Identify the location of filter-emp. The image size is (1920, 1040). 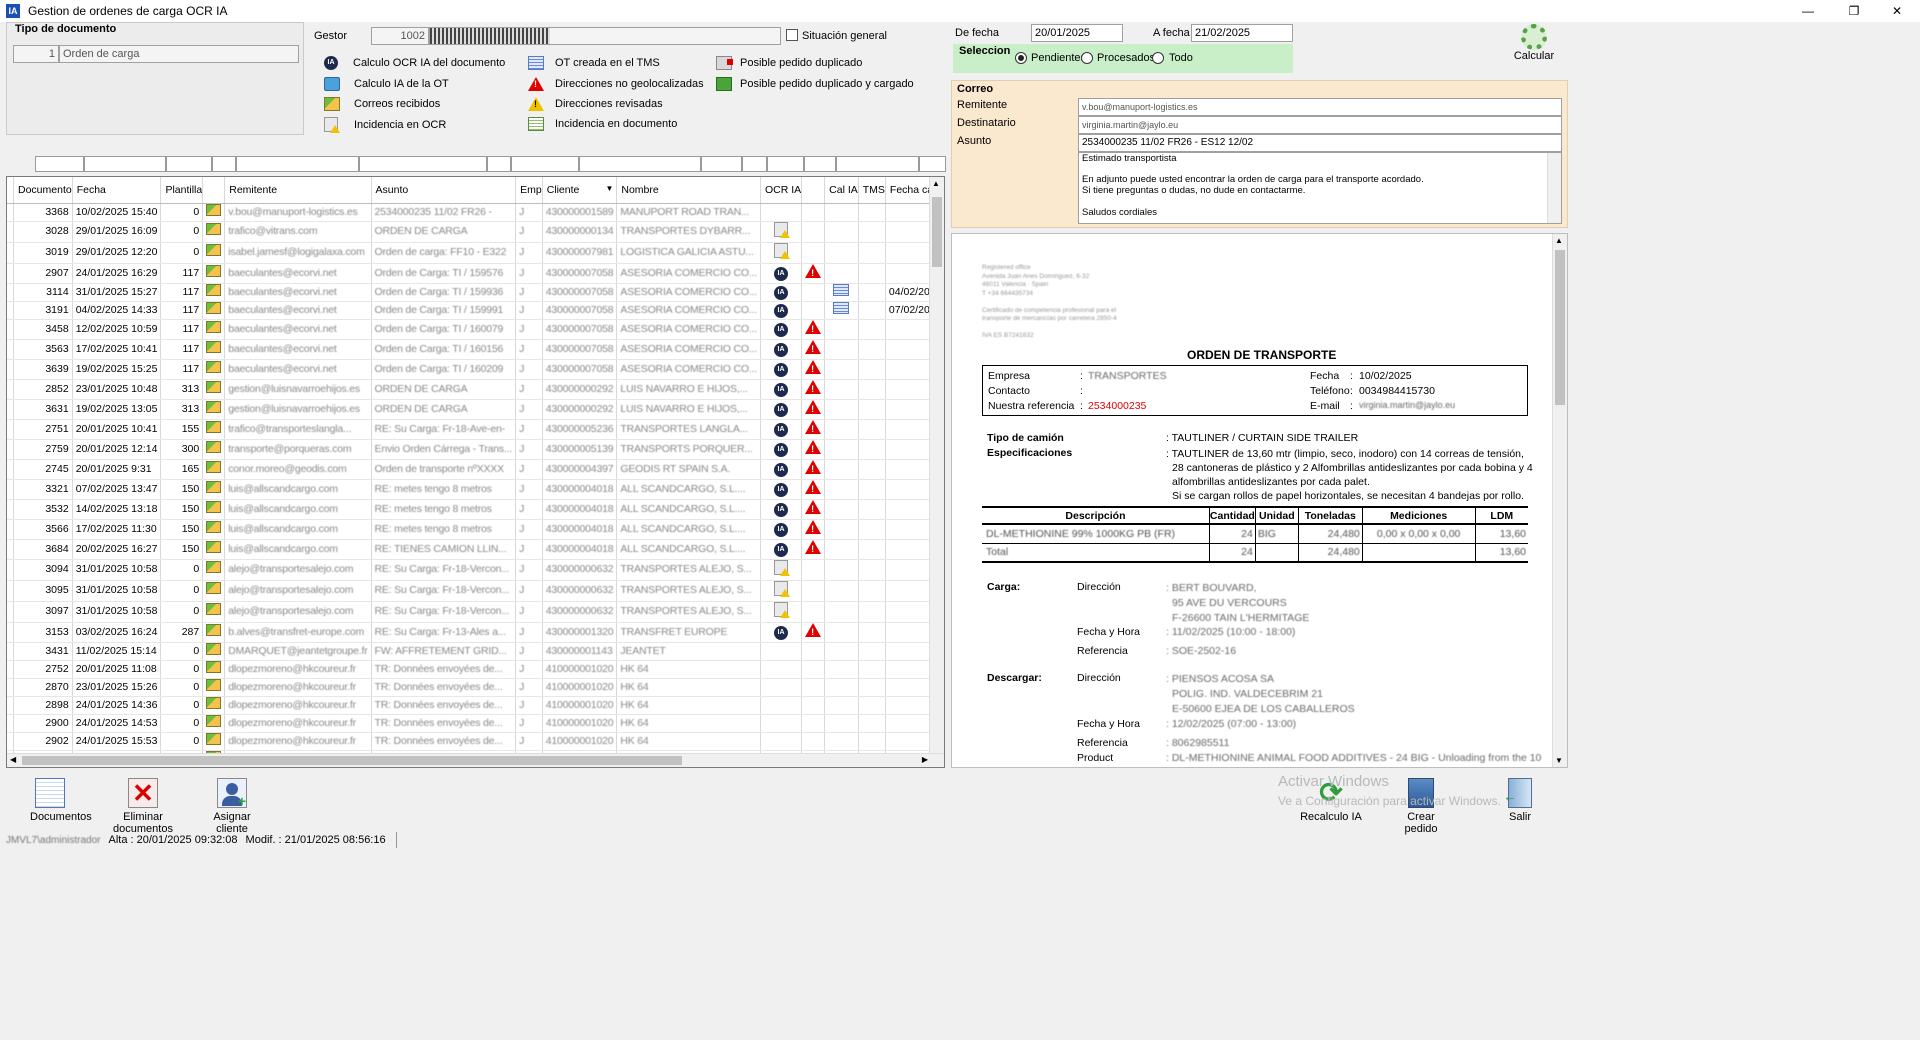
(499, 164).